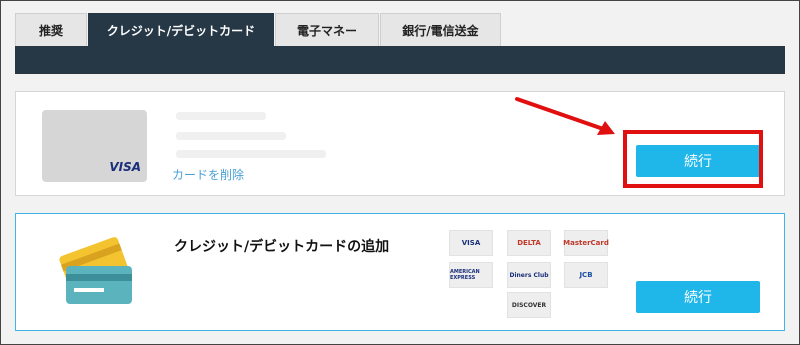 The image size is (800, 345). I want to click on card-thumbnail: VISA, so click(94, 146).